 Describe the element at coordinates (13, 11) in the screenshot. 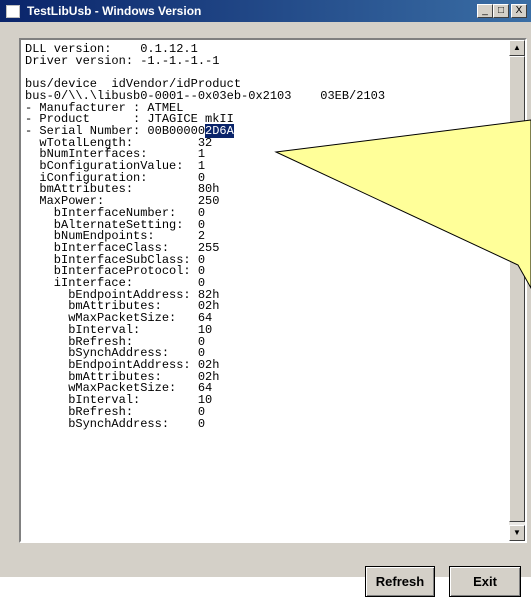

I see `app-icon` at that location.